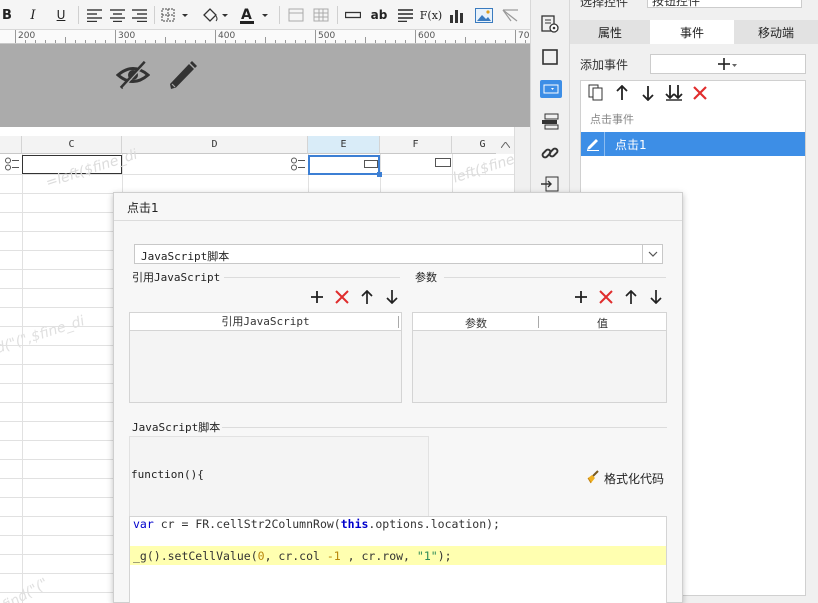 This screenshot has height=603, width=818. Describe the element at coordinates (443, 162) in the screenshot. I see `button-widget-icon` at that location.